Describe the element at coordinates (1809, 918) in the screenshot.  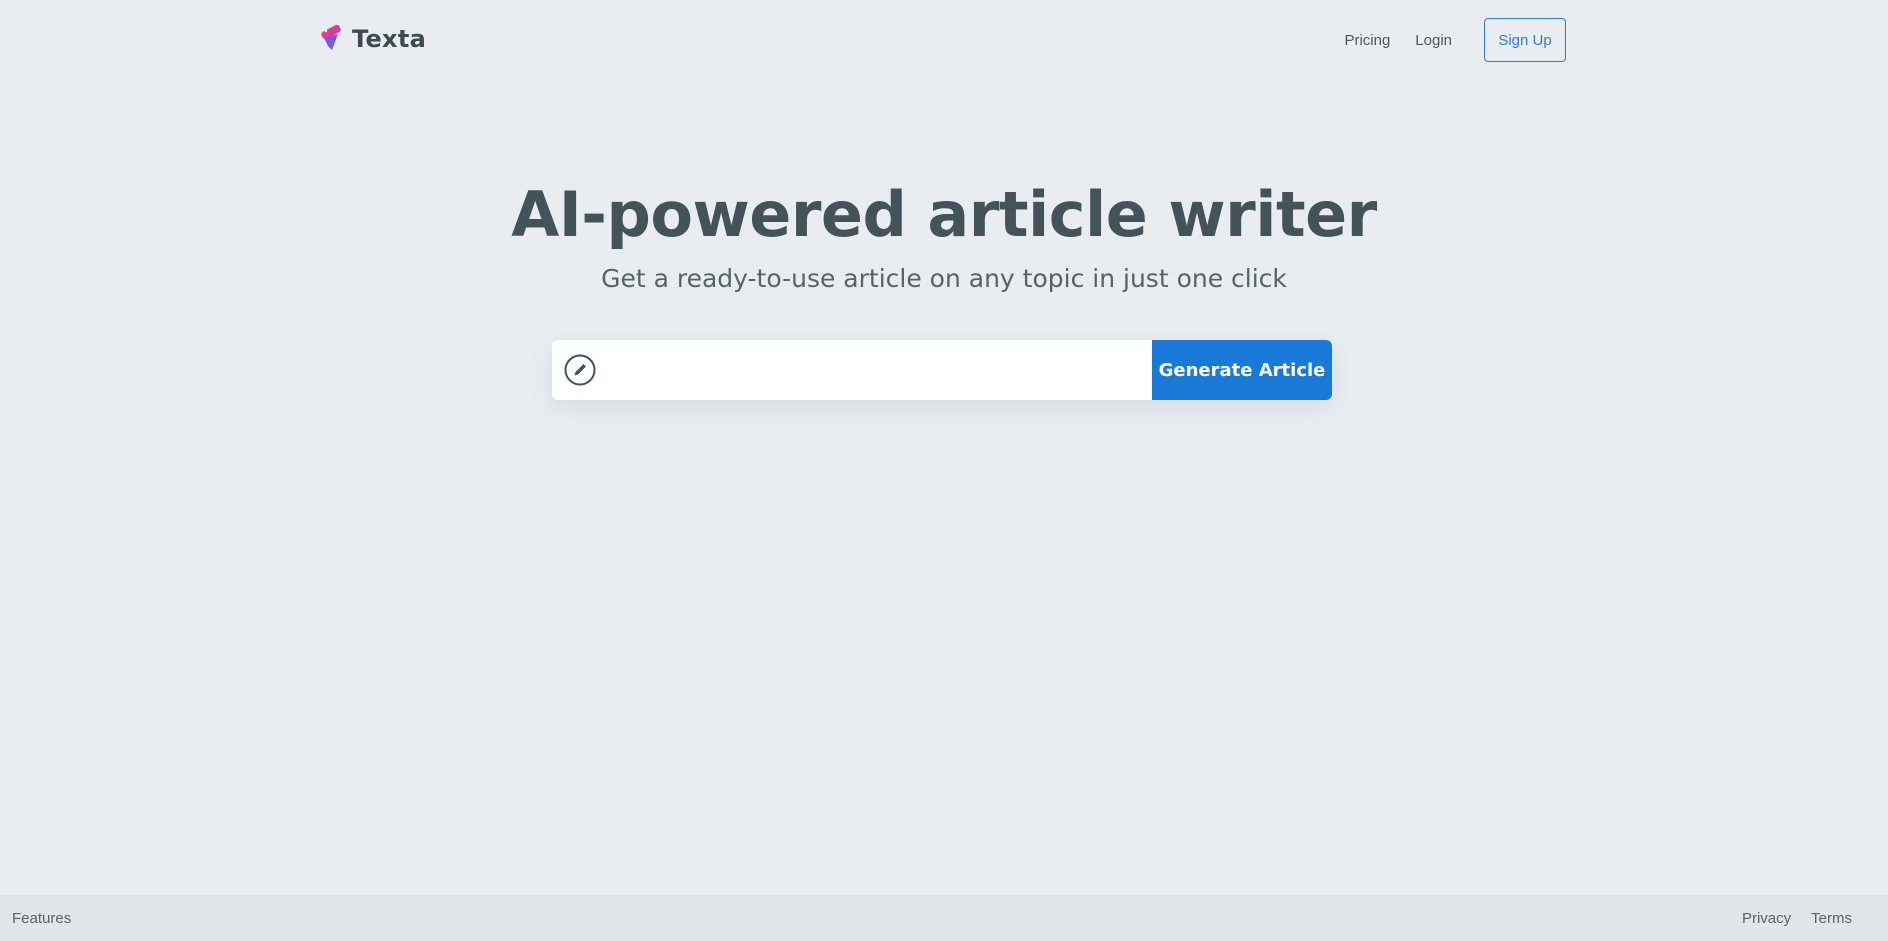
I see `footer-right-links: Privacy Terms` at that location.